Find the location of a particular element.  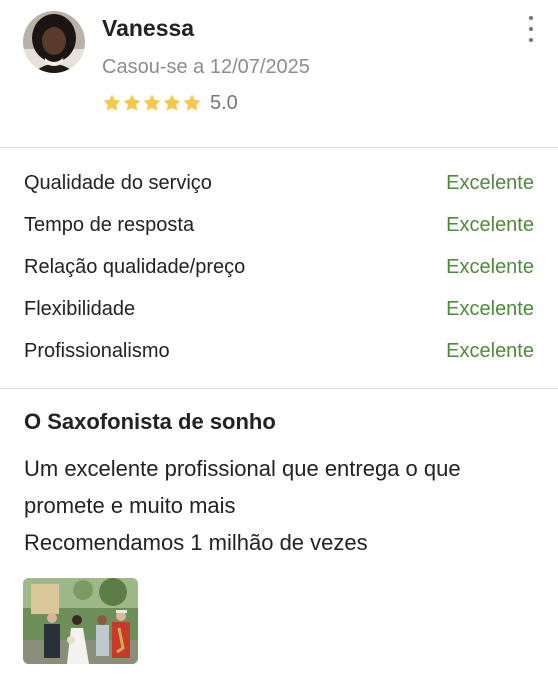

criterion-label: Flexibilidade is located at coordinates (80, 309).